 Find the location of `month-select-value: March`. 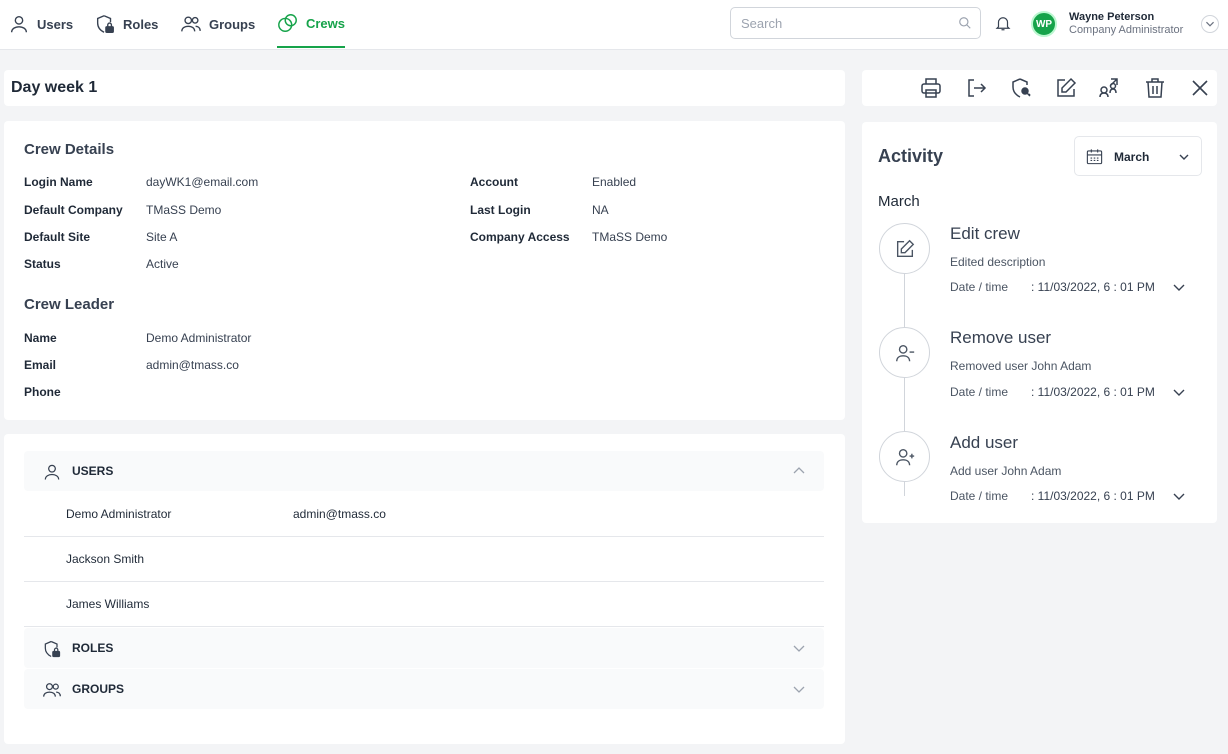

month-select-value: March is located at coordinates (1132, 157).